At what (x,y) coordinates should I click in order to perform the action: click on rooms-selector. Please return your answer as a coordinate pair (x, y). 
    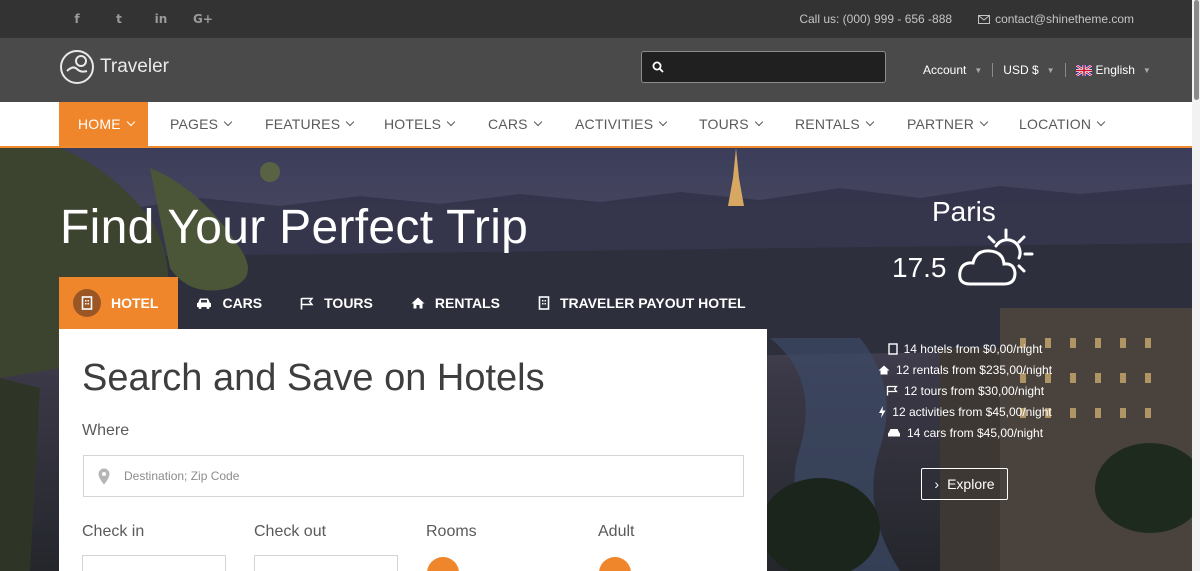
    Looking at the image, I should click on (443, 564).